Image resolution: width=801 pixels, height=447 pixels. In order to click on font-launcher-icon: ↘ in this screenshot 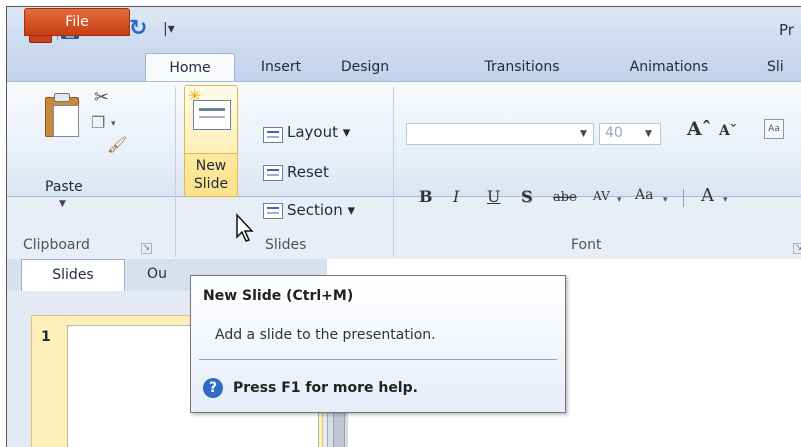, I will do `click(797, 248)`.